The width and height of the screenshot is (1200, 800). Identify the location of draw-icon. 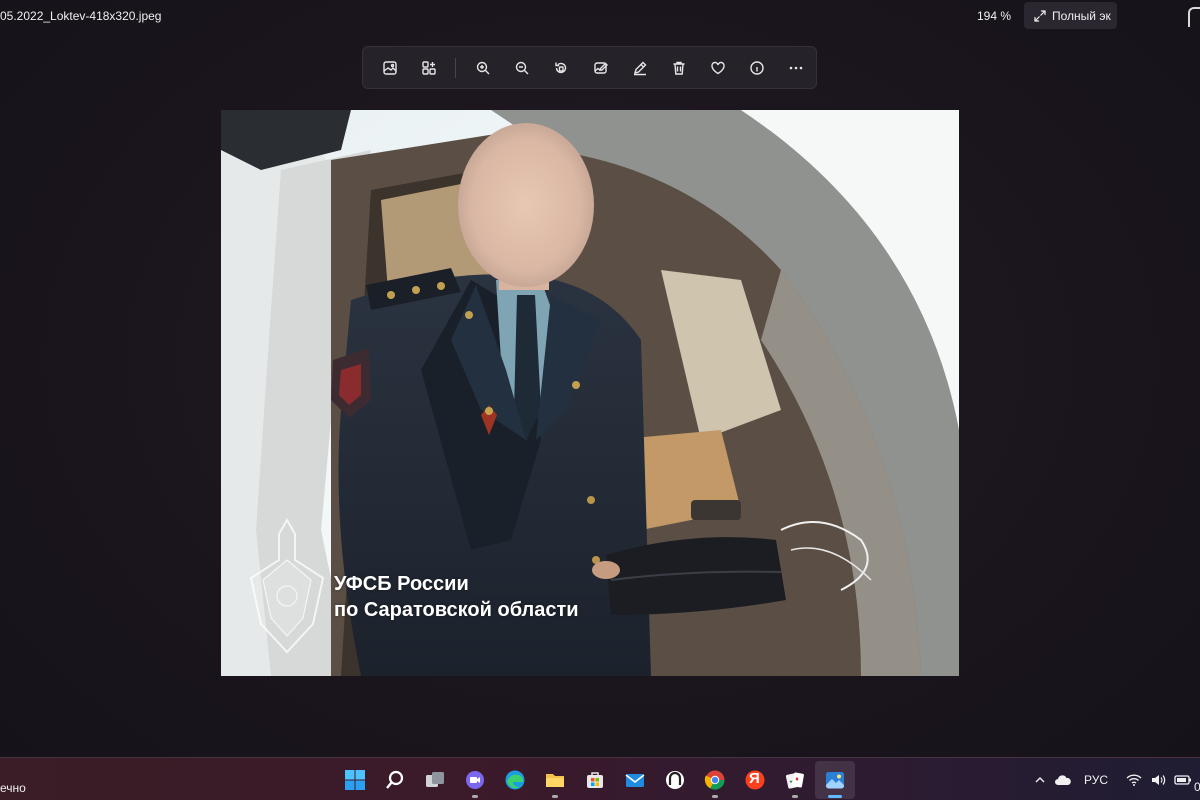
(640, 68).